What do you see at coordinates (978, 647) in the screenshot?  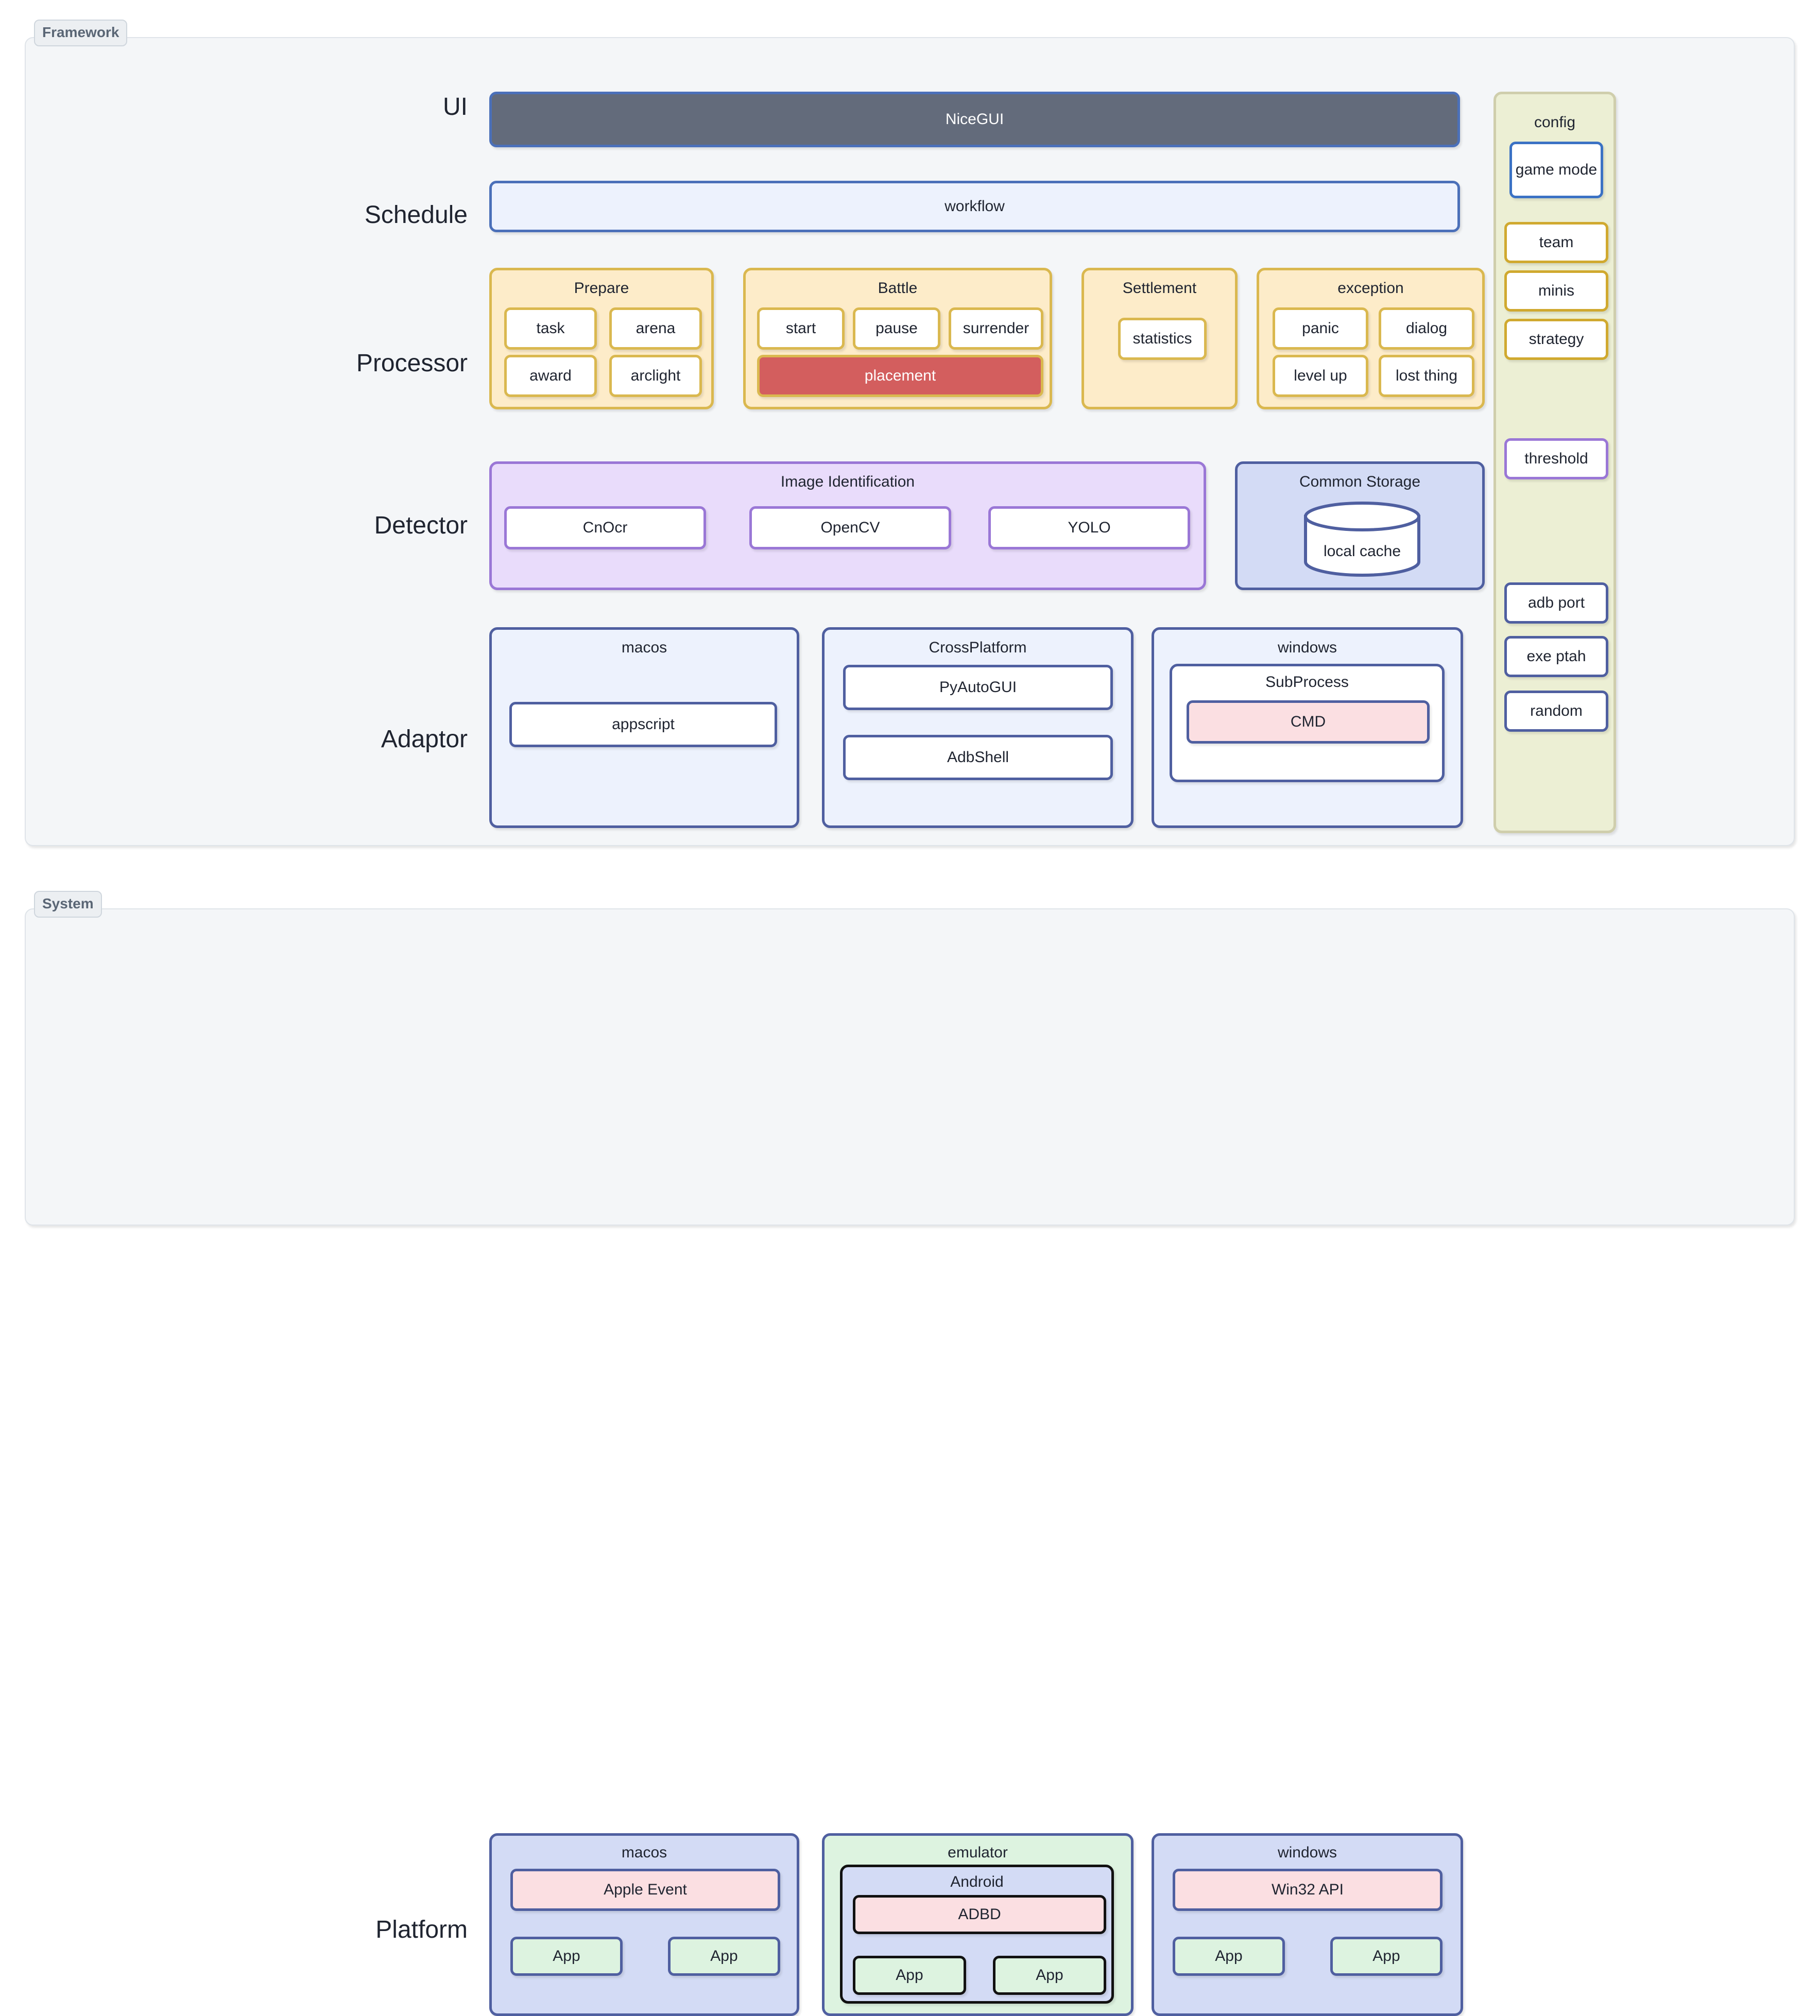 I see `adaptor-crossplatform-title: CrossPlatform` at bounding box center [978, 647].